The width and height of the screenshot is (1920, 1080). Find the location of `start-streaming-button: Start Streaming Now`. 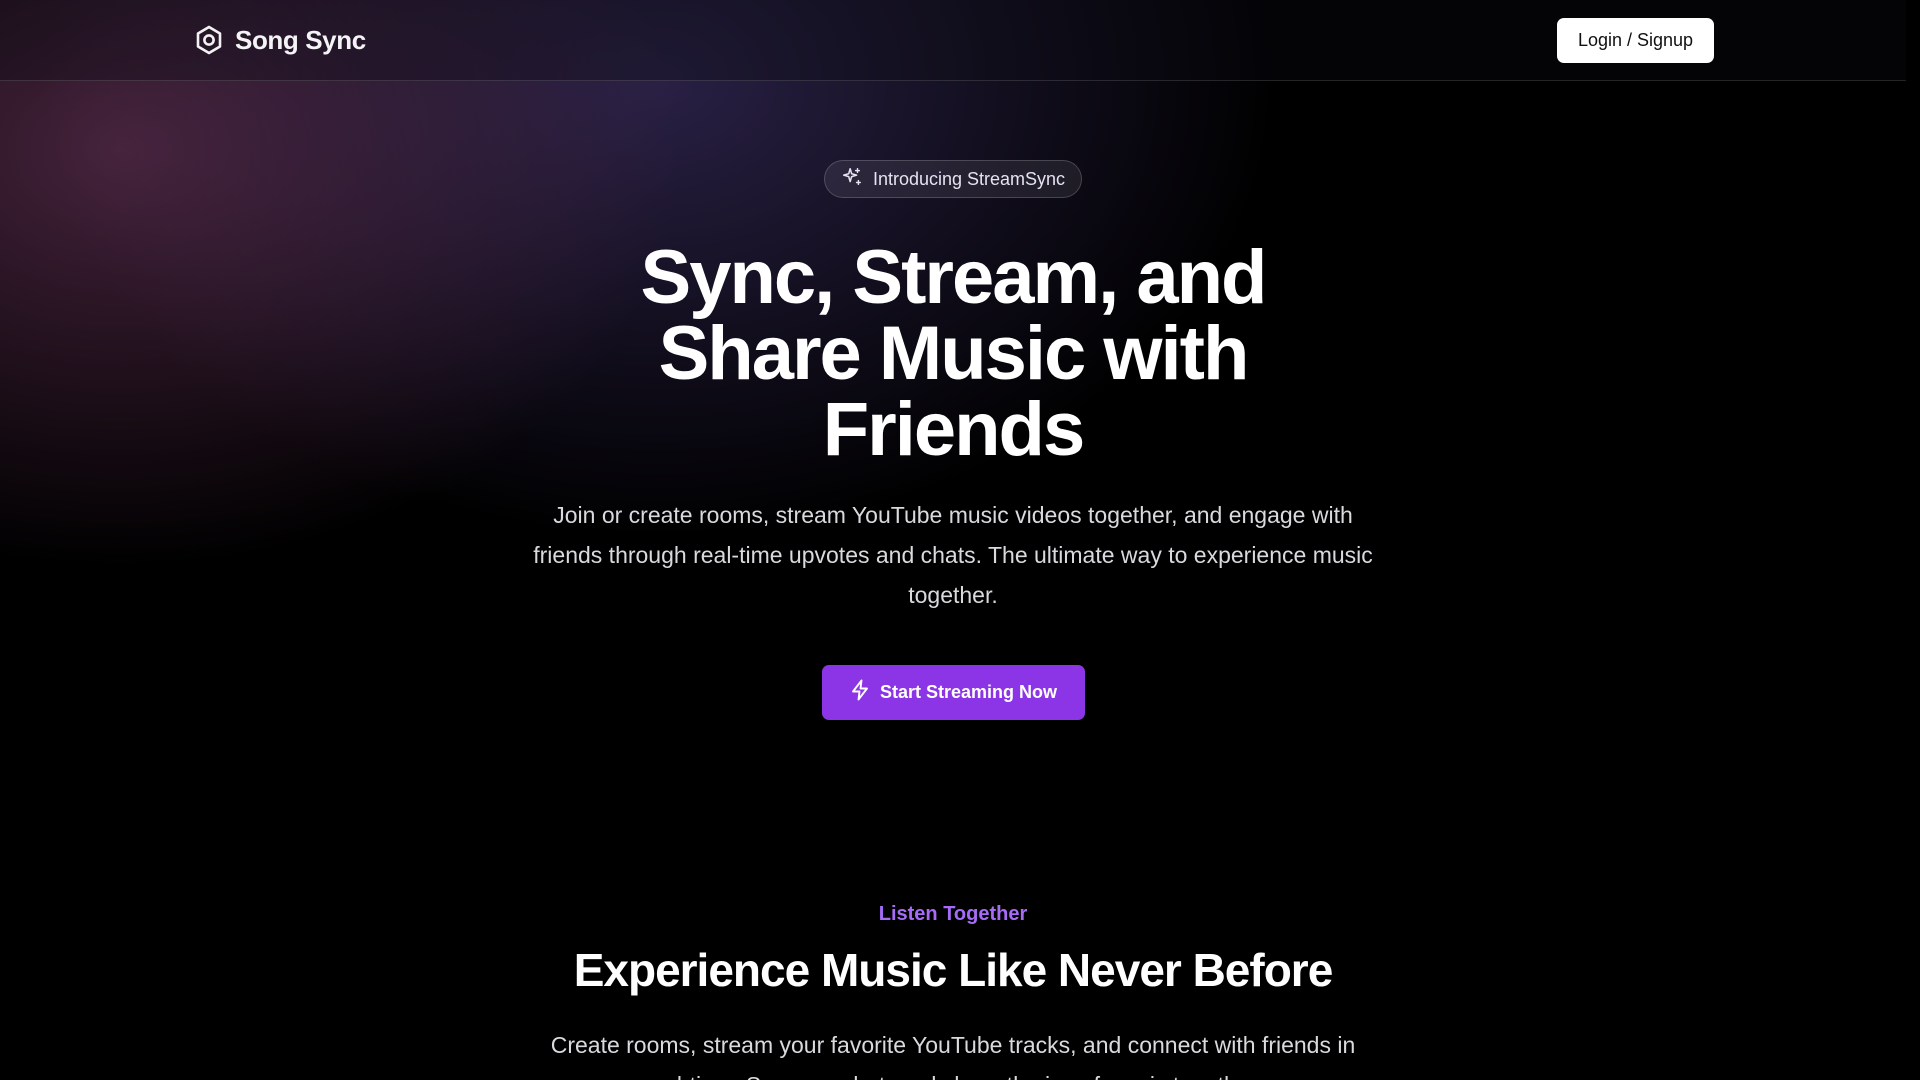

start-streaming-button: Start Streaming Now is located at coordinates (953, 692).